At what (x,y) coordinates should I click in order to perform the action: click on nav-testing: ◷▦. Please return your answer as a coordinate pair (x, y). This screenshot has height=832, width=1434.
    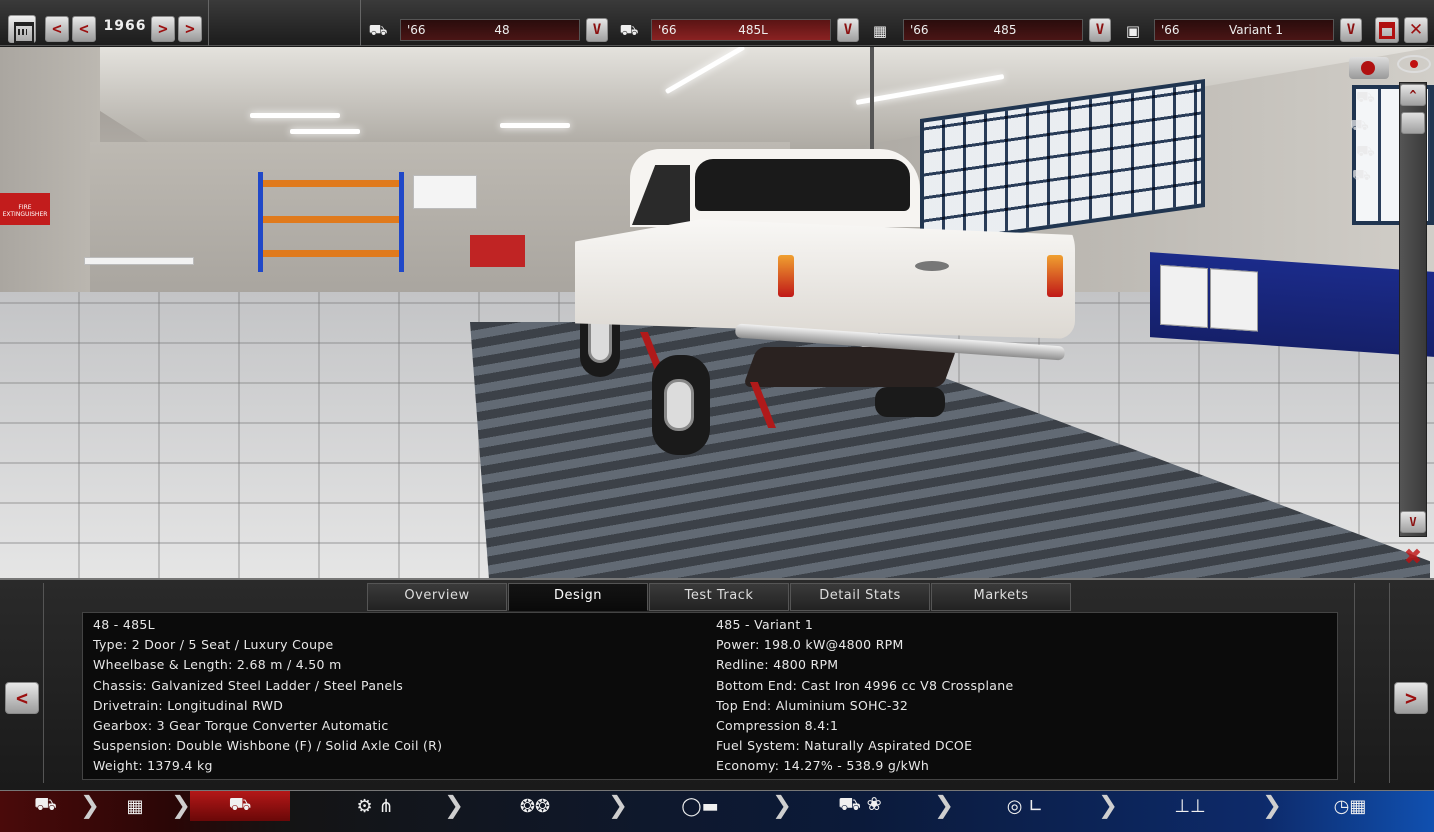
    Looking at the image, I should click on (1350, 806).